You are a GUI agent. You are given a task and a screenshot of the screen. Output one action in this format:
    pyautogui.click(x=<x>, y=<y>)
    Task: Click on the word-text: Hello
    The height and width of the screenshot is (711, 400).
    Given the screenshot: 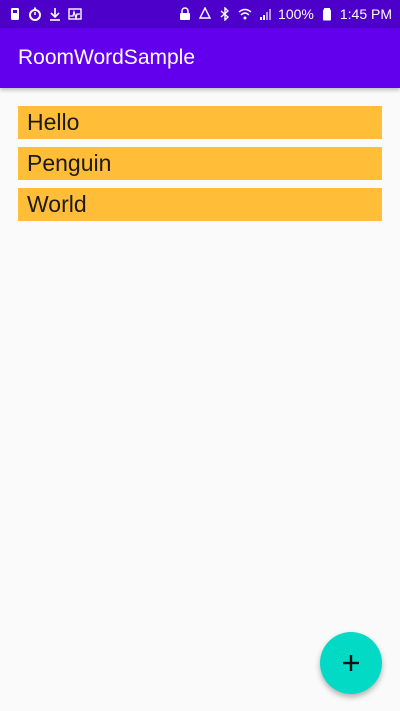 What is the action you would take?
    pyautogui.click(x=53, y=122)
    